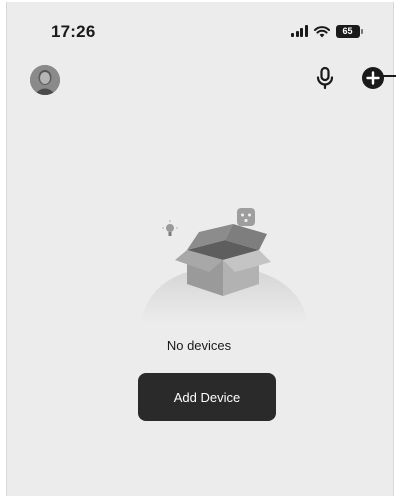 Image resolution: width=396 pixels, height=497 pixels. I want to click on cellular-signal-icon, so click(299, 31).